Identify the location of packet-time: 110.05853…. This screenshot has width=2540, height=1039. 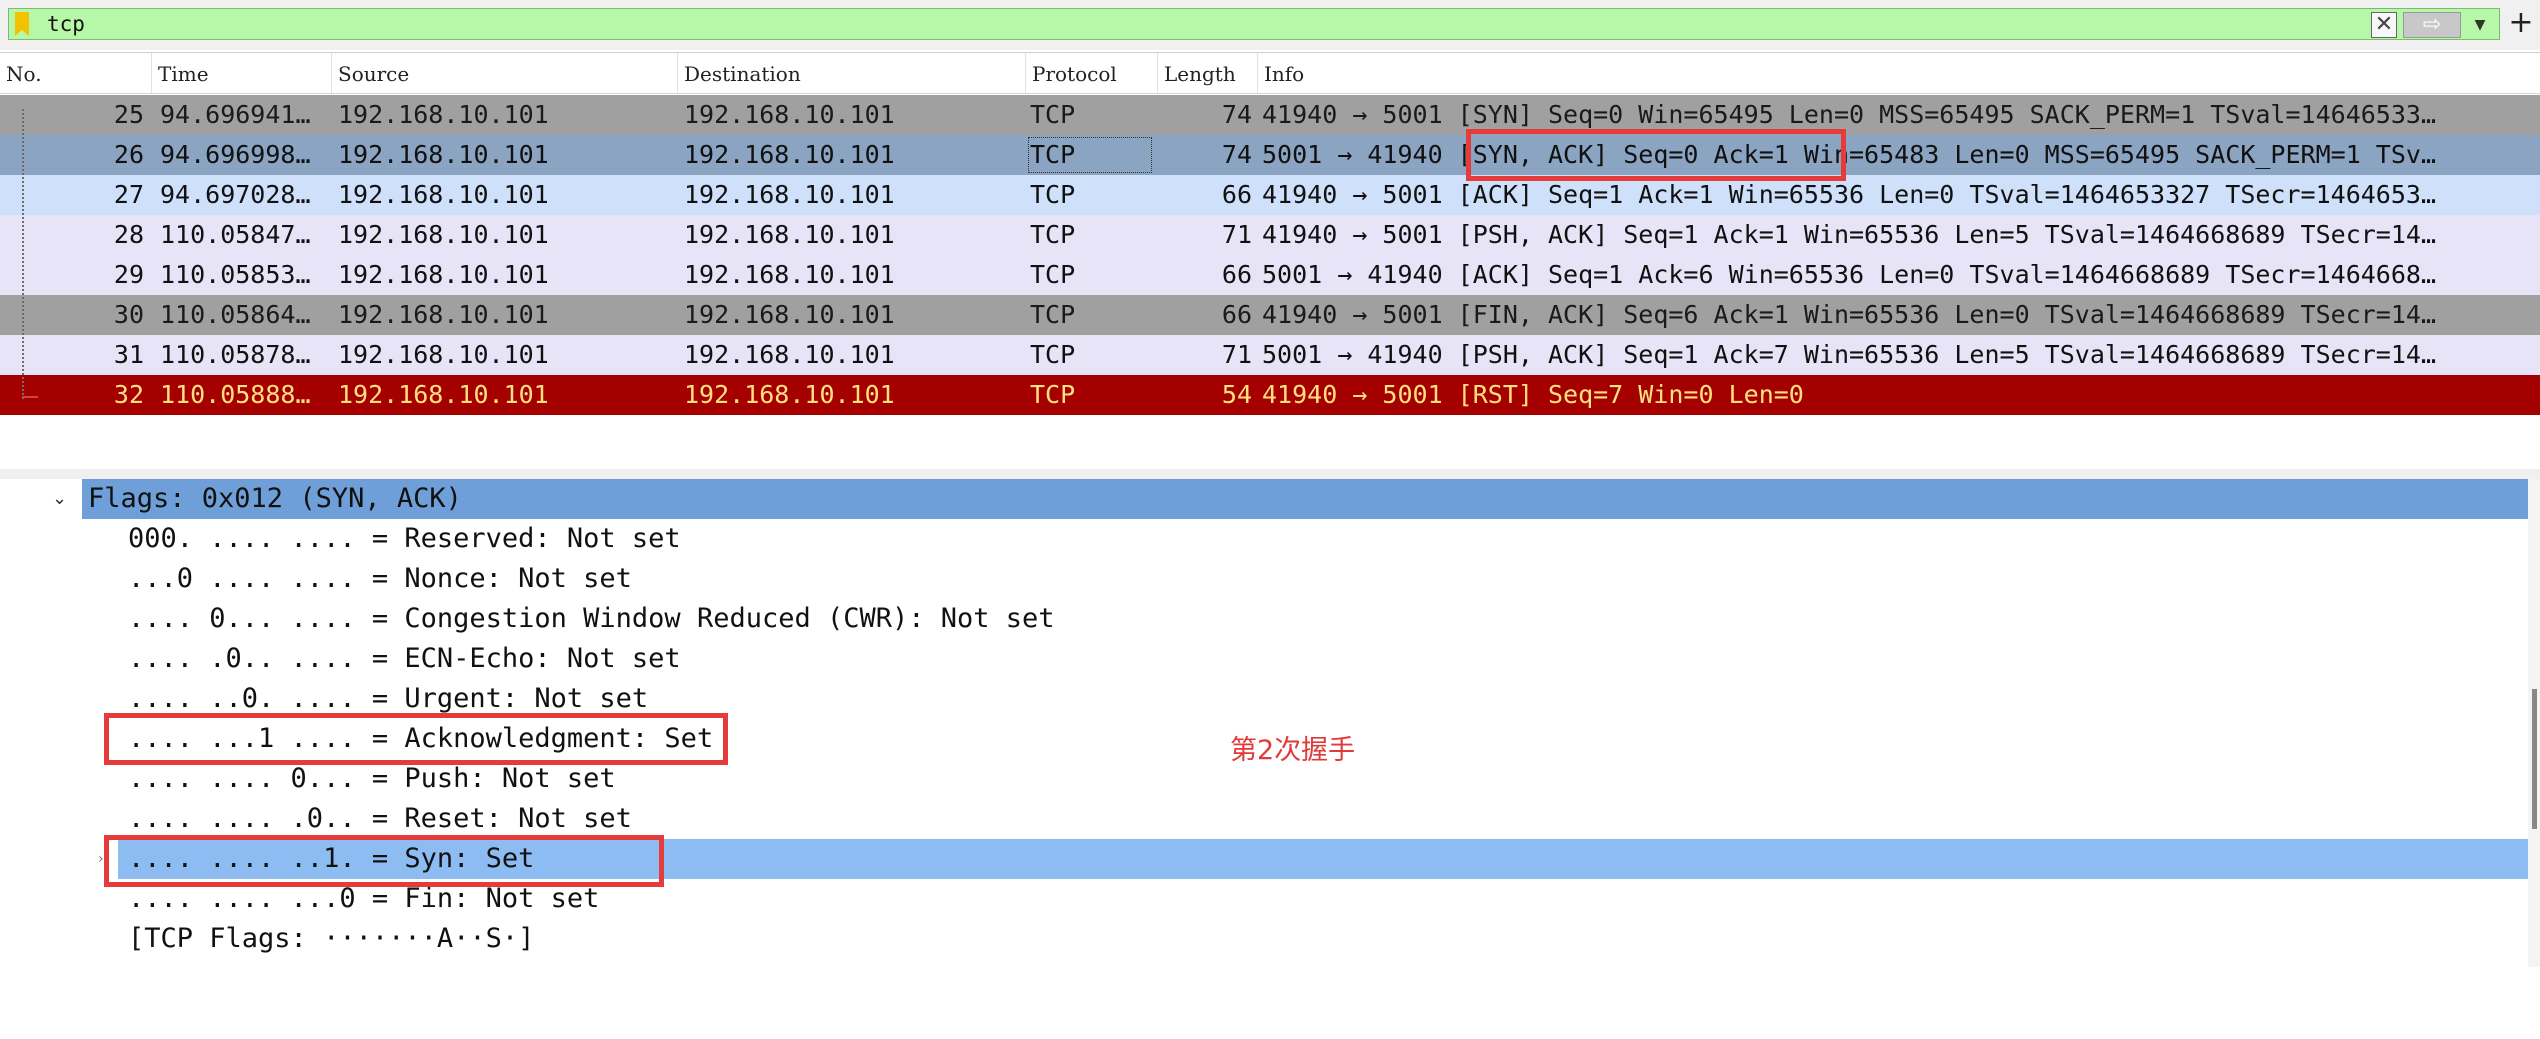
(235, 274).